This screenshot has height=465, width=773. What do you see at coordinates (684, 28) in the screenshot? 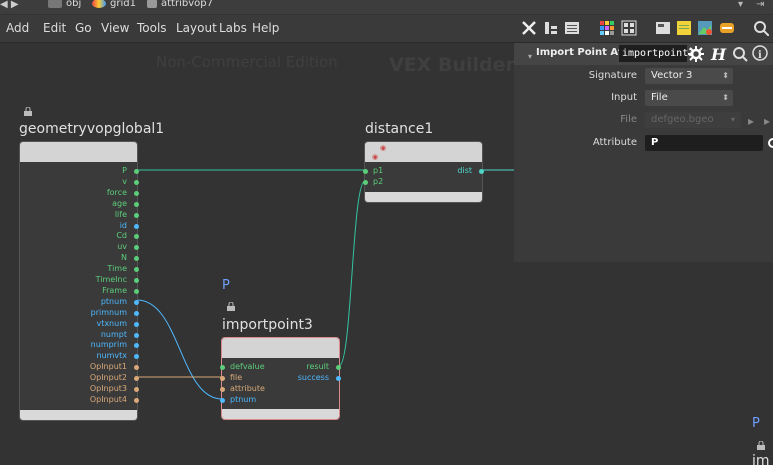
I see `sticky-note-icon` at bounding box center [684, 28].